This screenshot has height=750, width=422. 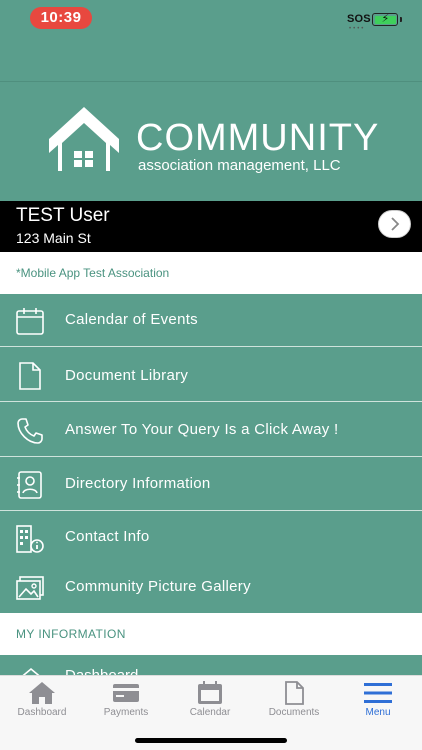 I want to click on tab-label: Payments, so click(x=126, y=712).